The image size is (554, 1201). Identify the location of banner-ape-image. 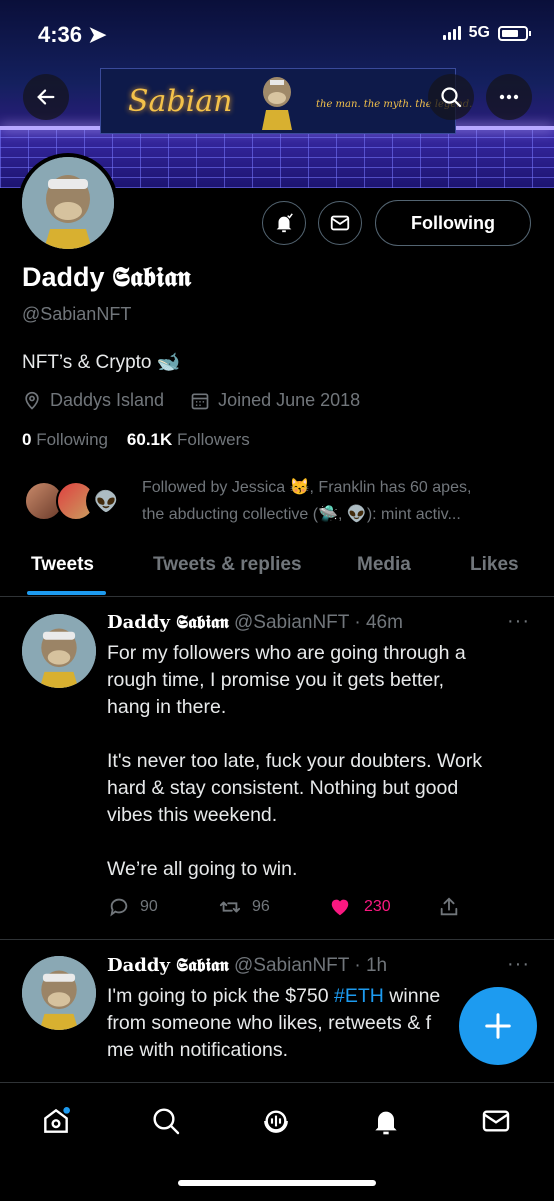
(277, 103).